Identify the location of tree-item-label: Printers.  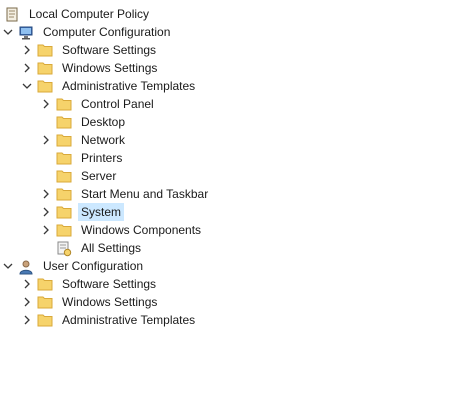
(102, 158).